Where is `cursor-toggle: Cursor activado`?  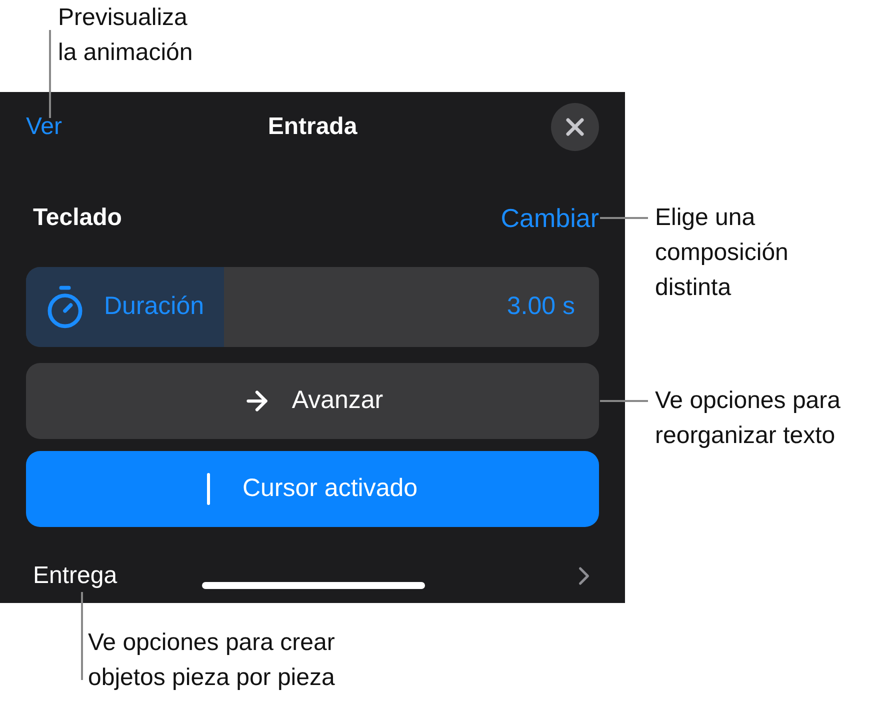
cursor-toggle: Cursor activado is located at coordinates (312, 489).